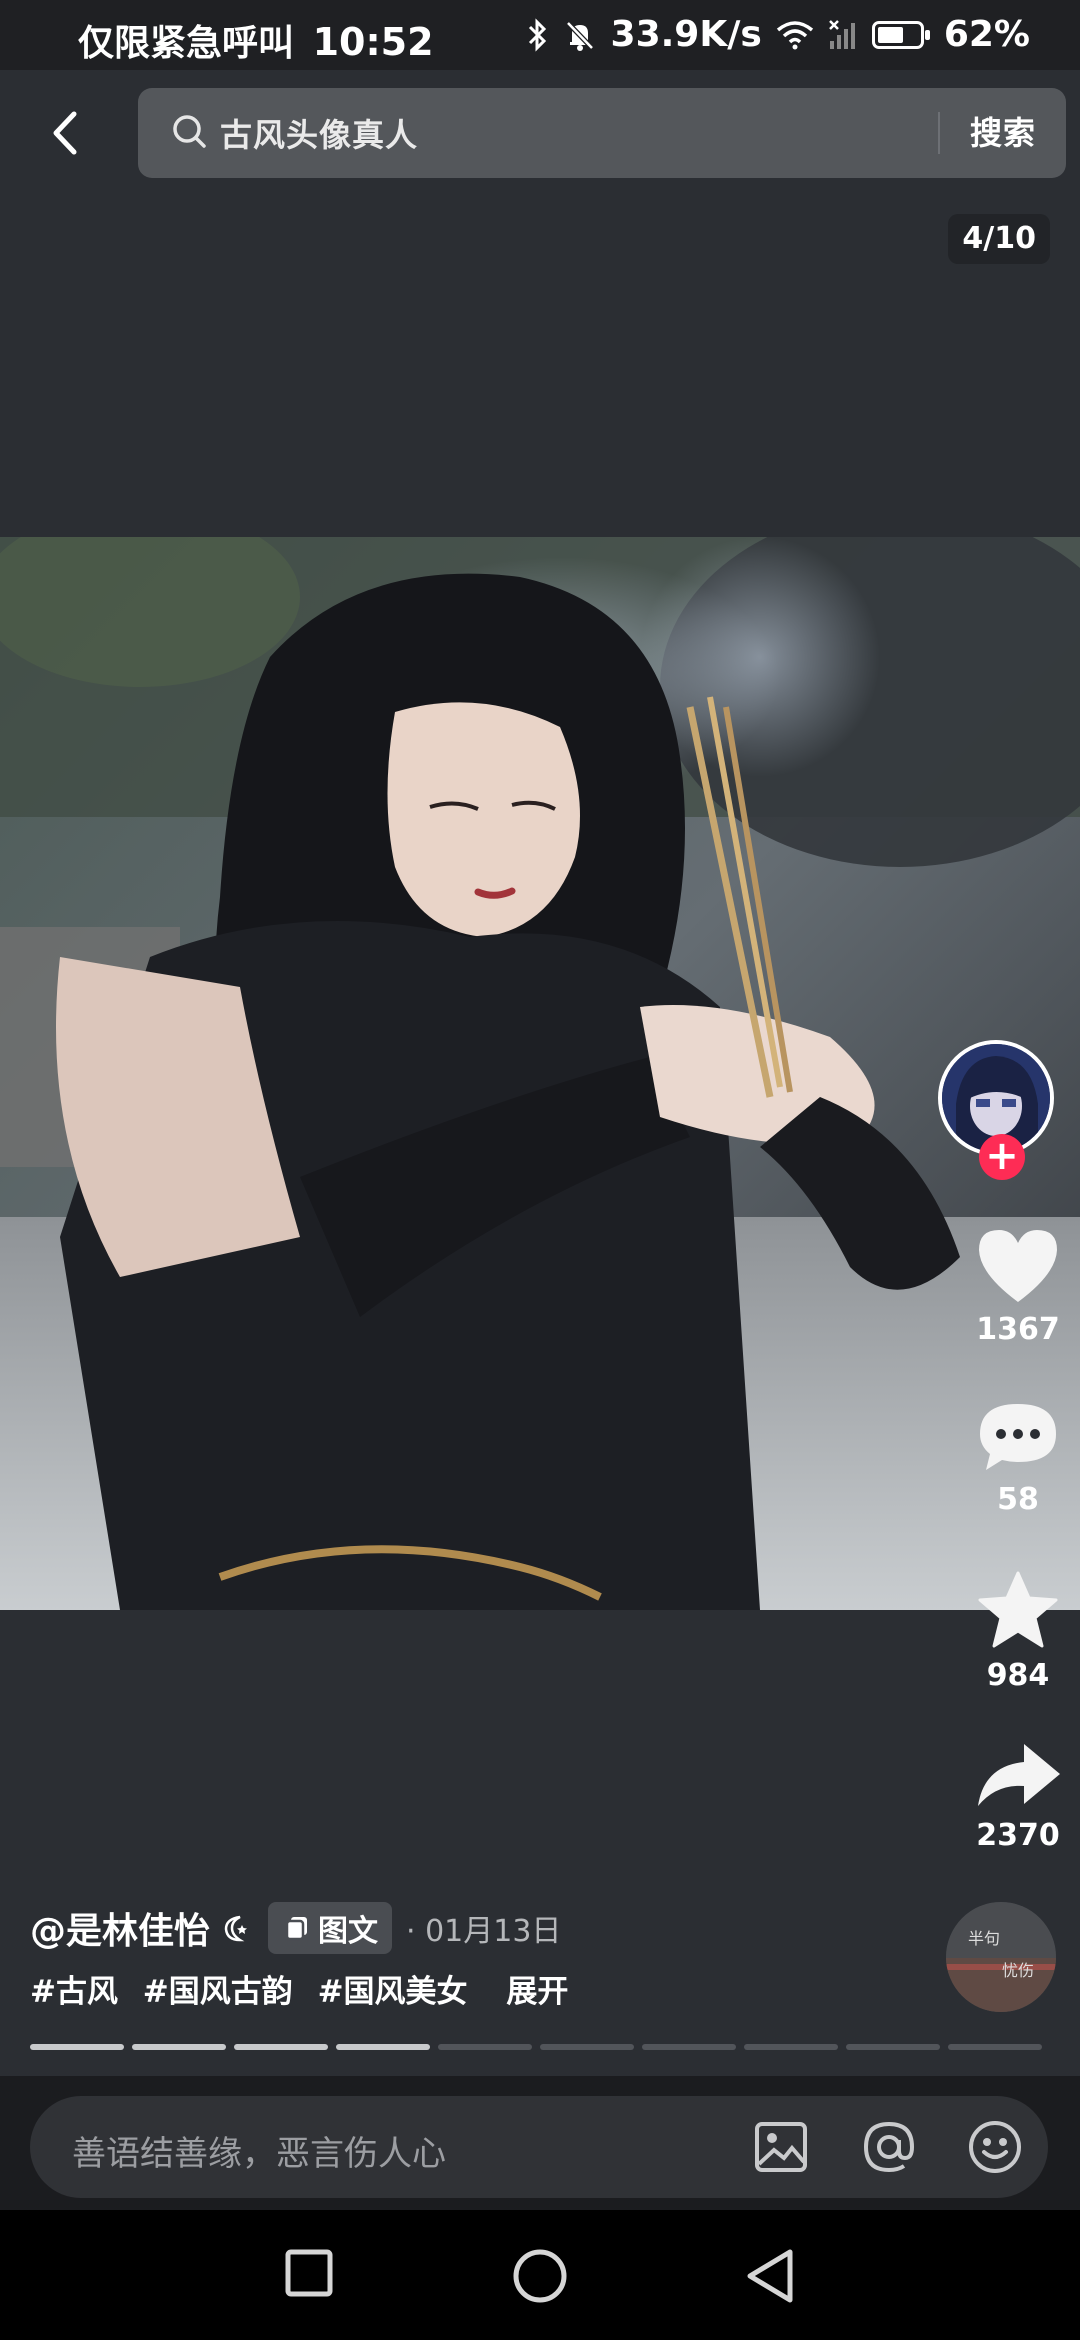  Describe the element at coordinates (995, 2147) in the screenshot. I see `emoji-icon` at that location.